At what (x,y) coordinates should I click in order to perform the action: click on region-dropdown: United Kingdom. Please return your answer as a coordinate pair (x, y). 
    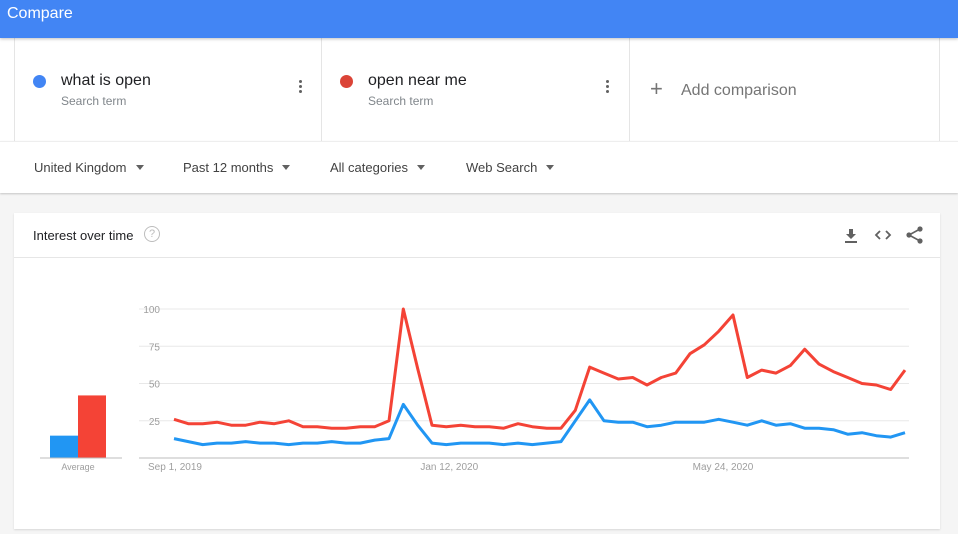
    Looking at the image, I should click on (89, 167).